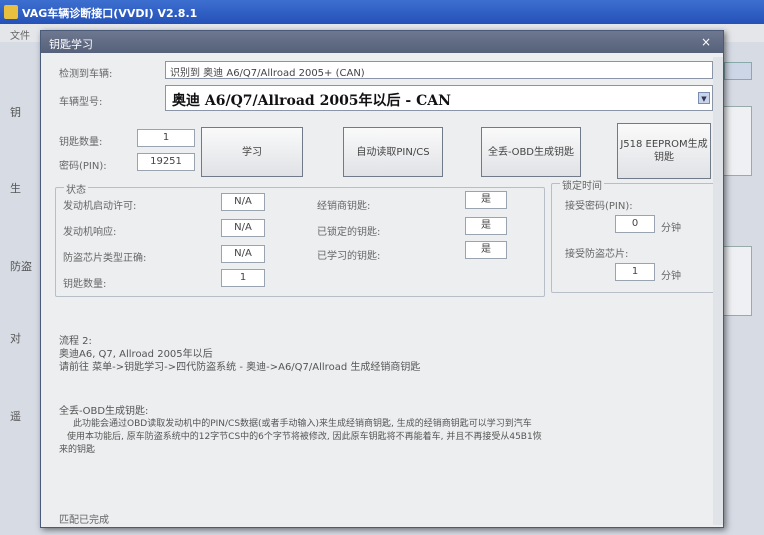 Image resolution: width=764 pixels, height=535 pixels. What do you see at coordinates (486, 226) in the screenshot?
I see `locked-key-value: 是` at bounding box center [486, 226].